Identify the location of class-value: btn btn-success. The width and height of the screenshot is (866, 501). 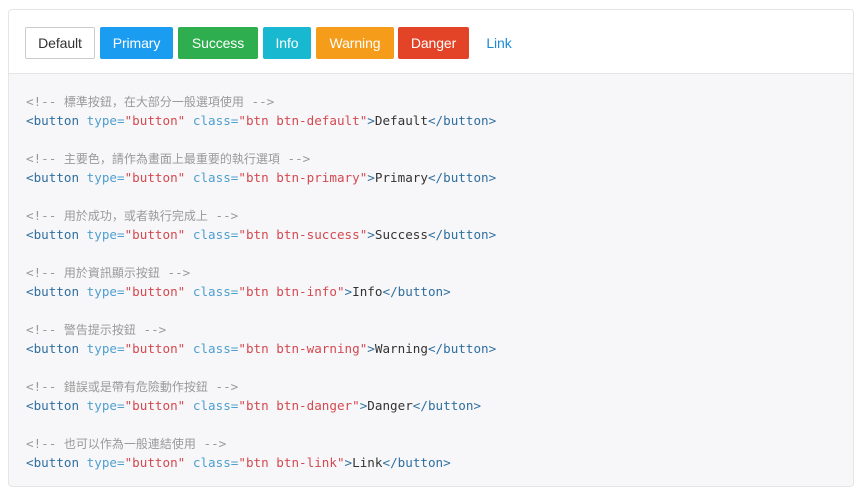
(302, 234).